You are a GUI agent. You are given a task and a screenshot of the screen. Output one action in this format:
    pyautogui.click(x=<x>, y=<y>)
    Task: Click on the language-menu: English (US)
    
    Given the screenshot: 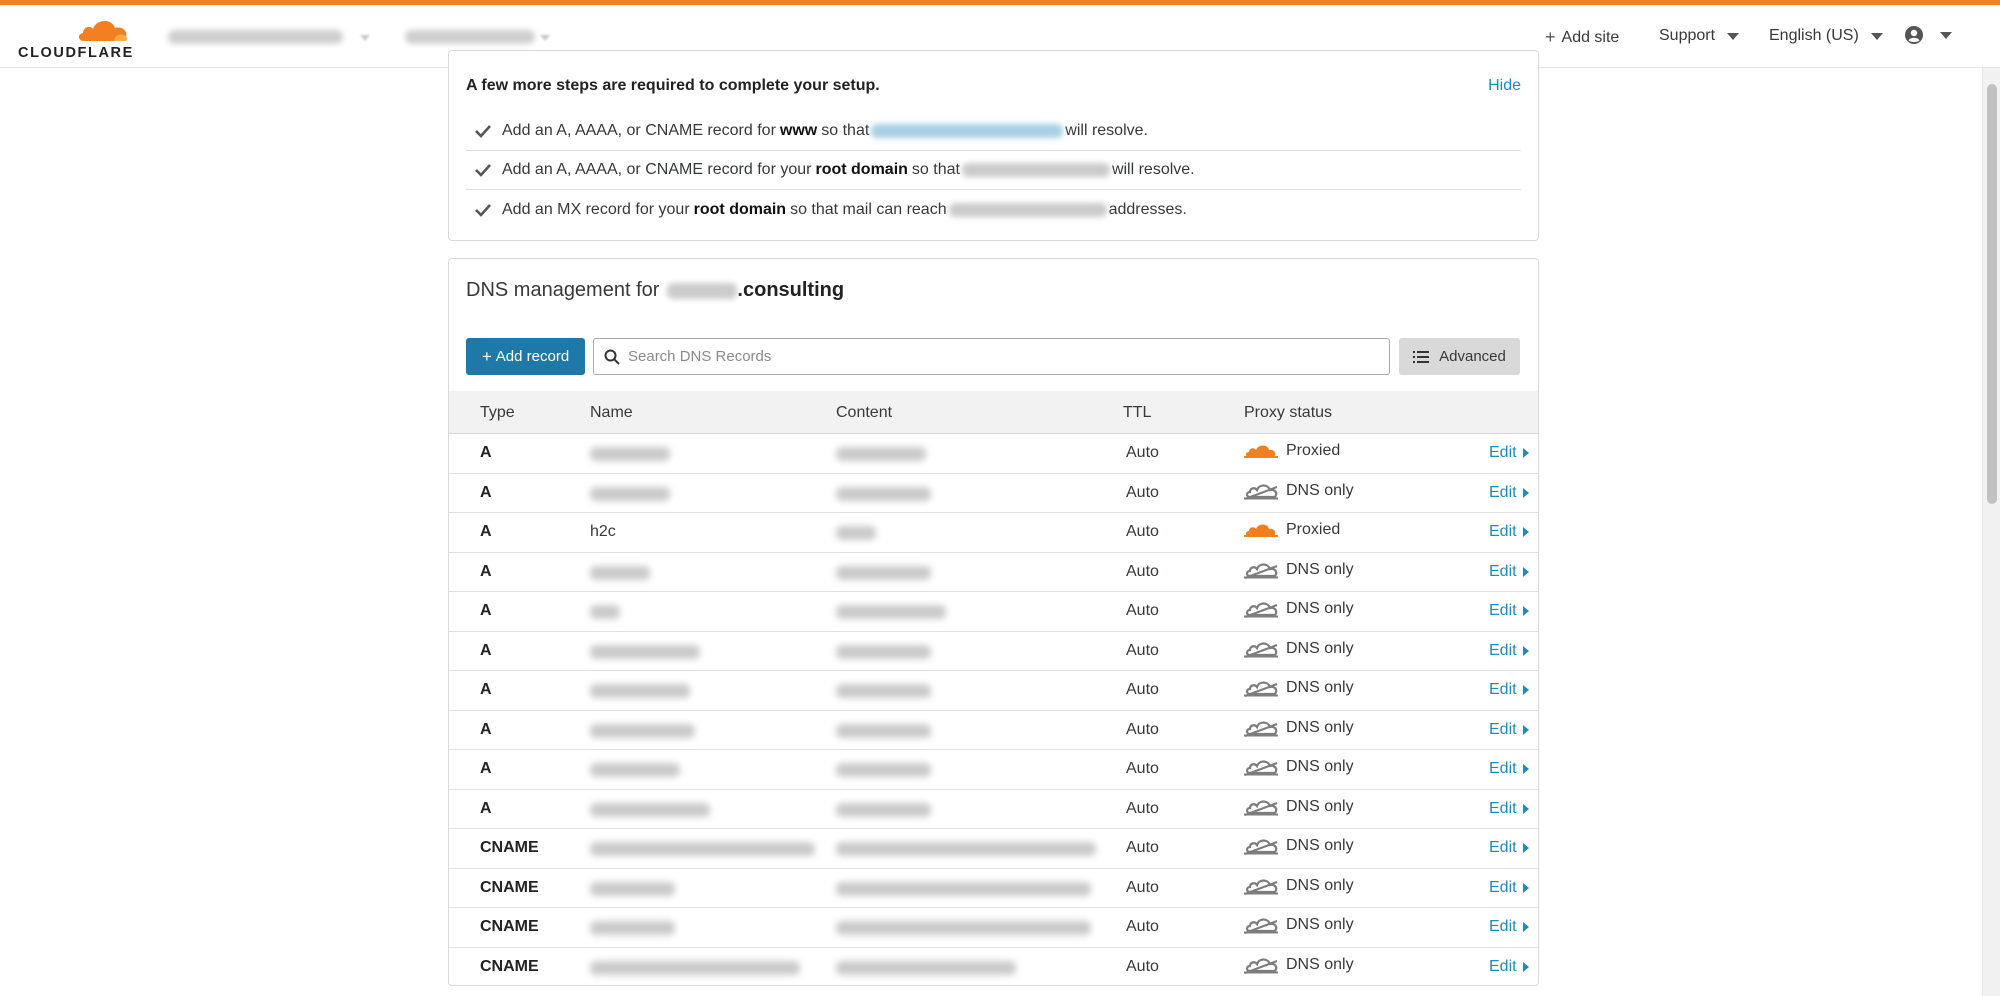 What is the action you would take?
    pyautogui.click(x=1826, y=36)
    